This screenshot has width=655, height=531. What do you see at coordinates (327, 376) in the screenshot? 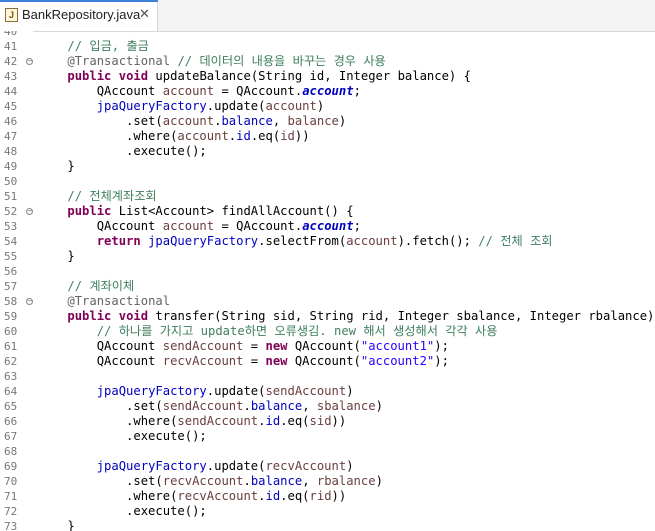
I see `code-line: 63` at bounding box center [327, 376].